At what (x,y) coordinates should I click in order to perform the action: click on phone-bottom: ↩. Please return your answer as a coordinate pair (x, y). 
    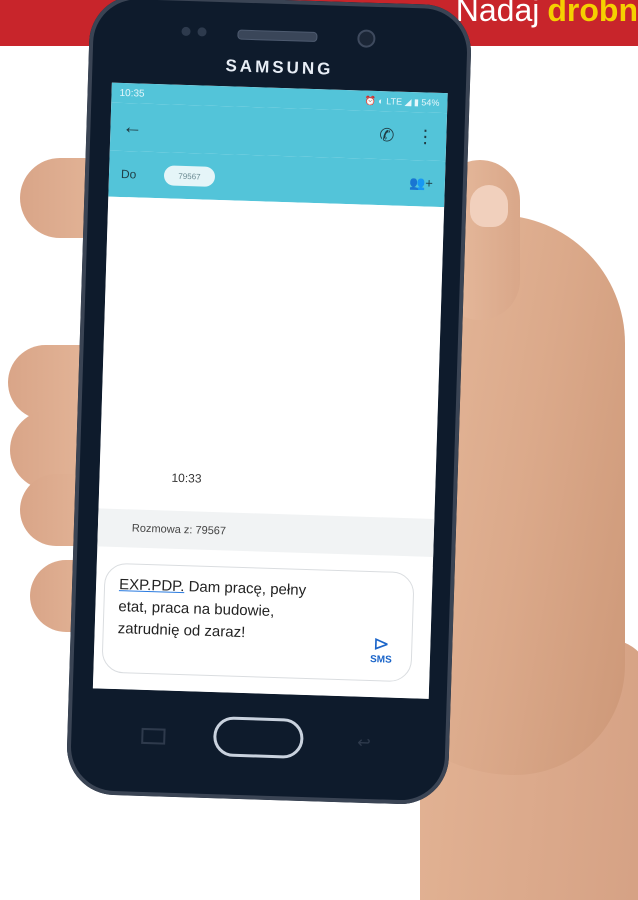
    Looking at the image, I should click on (258, 744).